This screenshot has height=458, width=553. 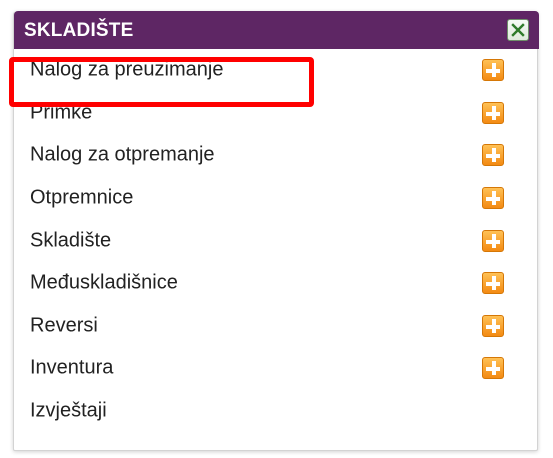 What do you see at coordinates (276, 326) in the screenshot?
I see `menu-item-reversi: Reversi` at bounding box center [276, 326].